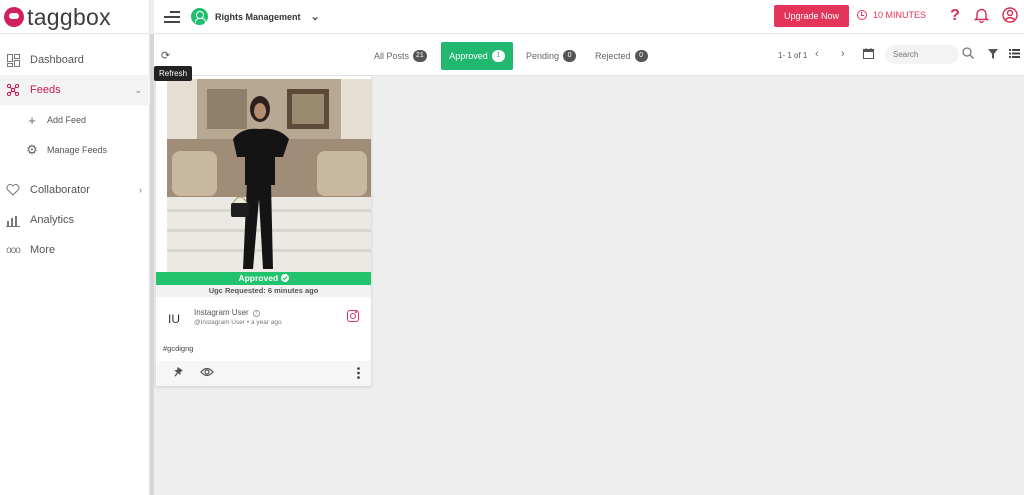  What do you see at coordinates (13, 190) in the screenshot?
I see `collaborator-icon` at bounding box center [13, 190].